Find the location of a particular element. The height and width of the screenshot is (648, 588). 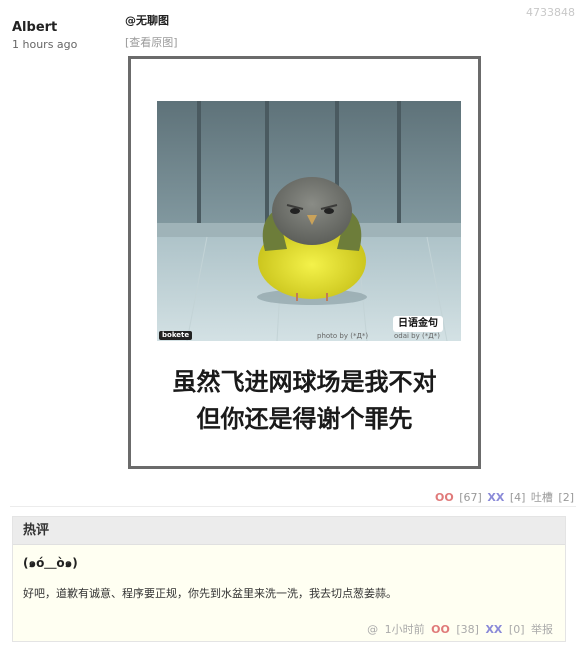

vote-bar: OO [67] XX [4] 吐槽 [2] is located at coordinates (503, 497).